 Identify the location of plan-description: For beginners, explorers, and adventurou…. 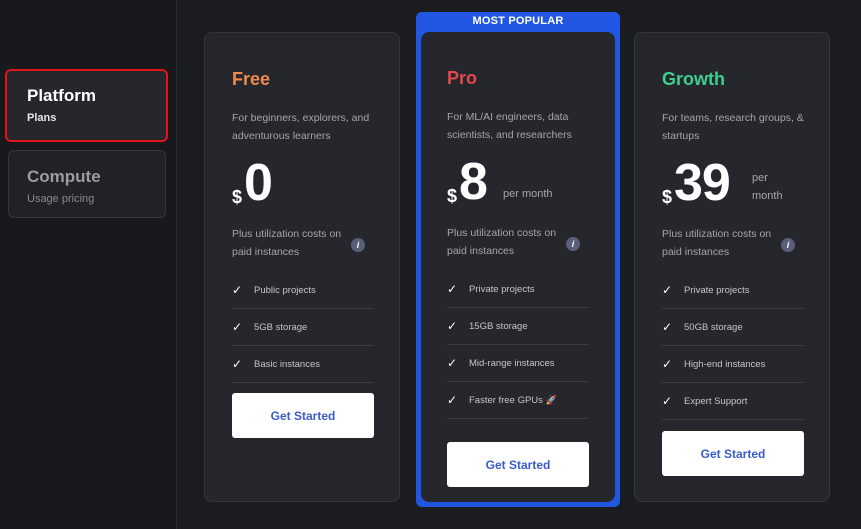
(301, 127).